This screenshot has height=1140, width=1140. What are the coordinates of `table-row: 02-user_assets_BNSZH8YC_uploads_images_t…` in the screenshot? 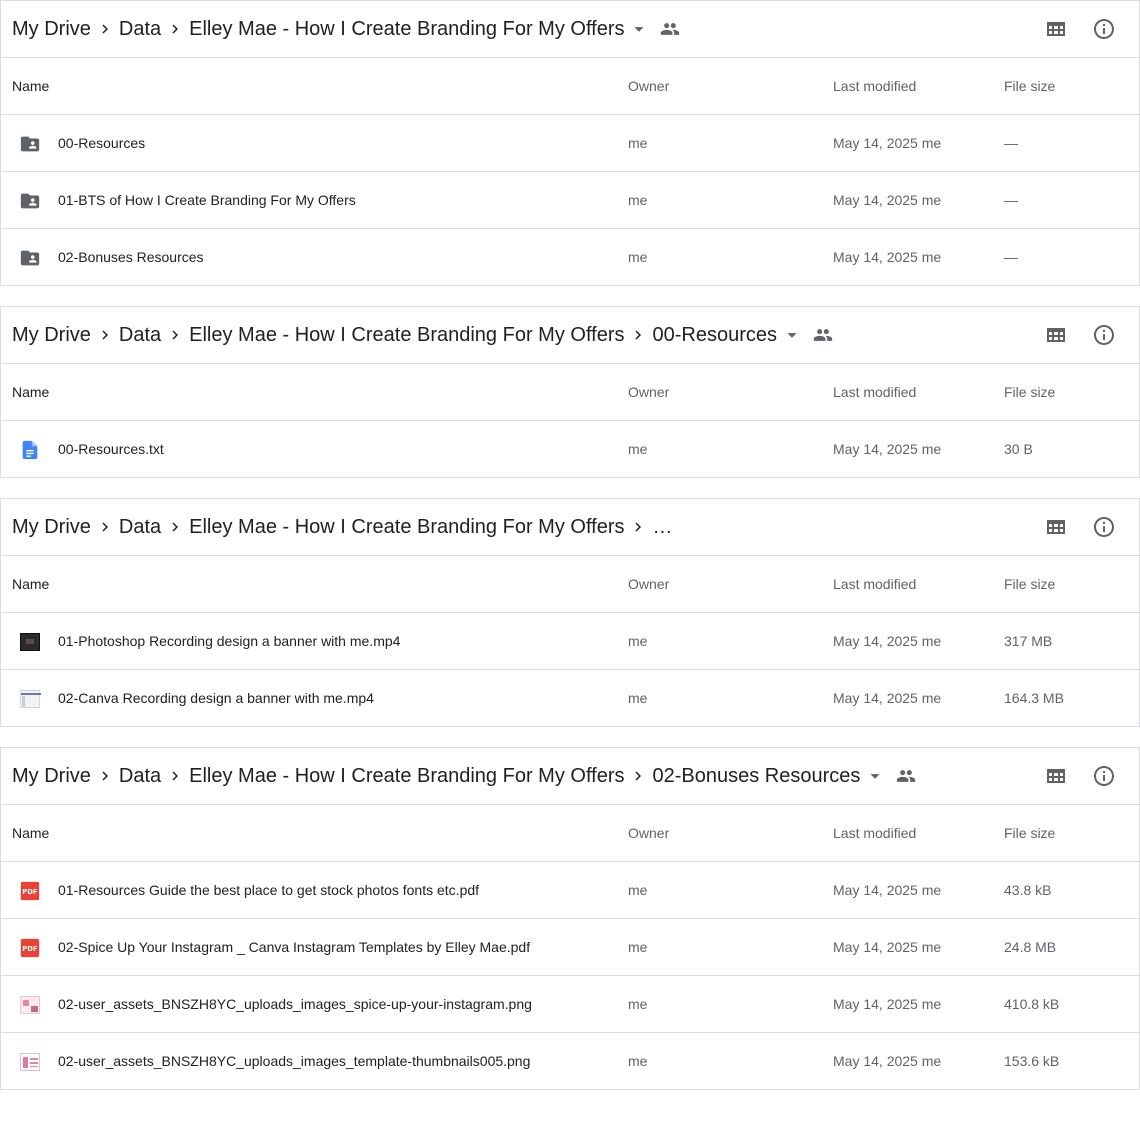 It's located at (570, 1061).